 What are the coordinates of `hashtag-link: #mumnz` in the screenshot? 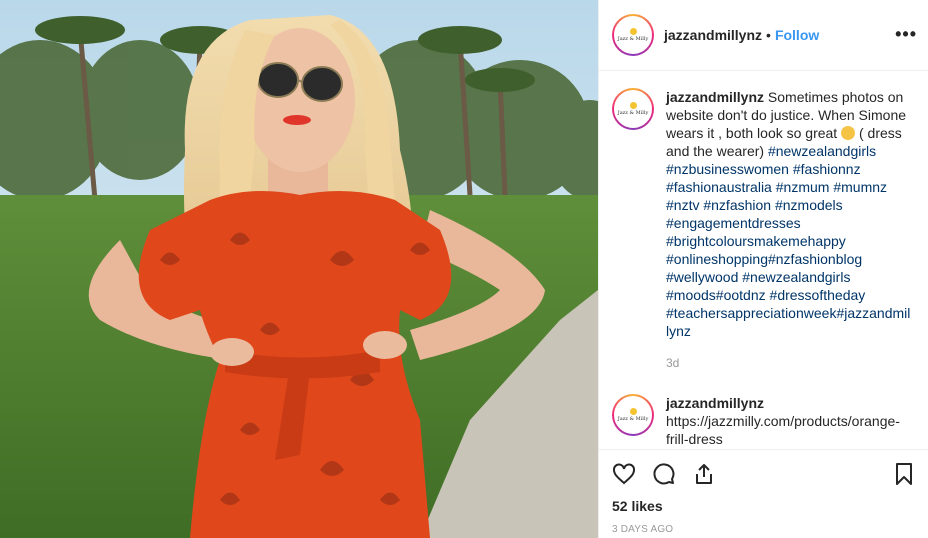 It's located at (860, 187).